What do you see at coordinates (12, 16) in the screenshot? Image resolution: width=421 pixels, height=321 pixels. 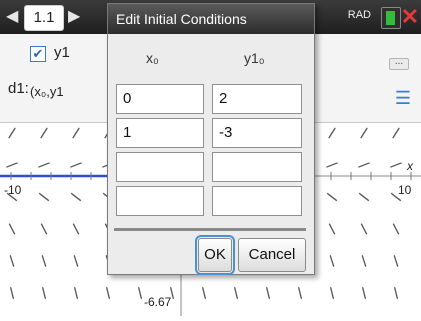 I see `previous-page-arrow-icon: ◀` at bounding box center [12, 16].